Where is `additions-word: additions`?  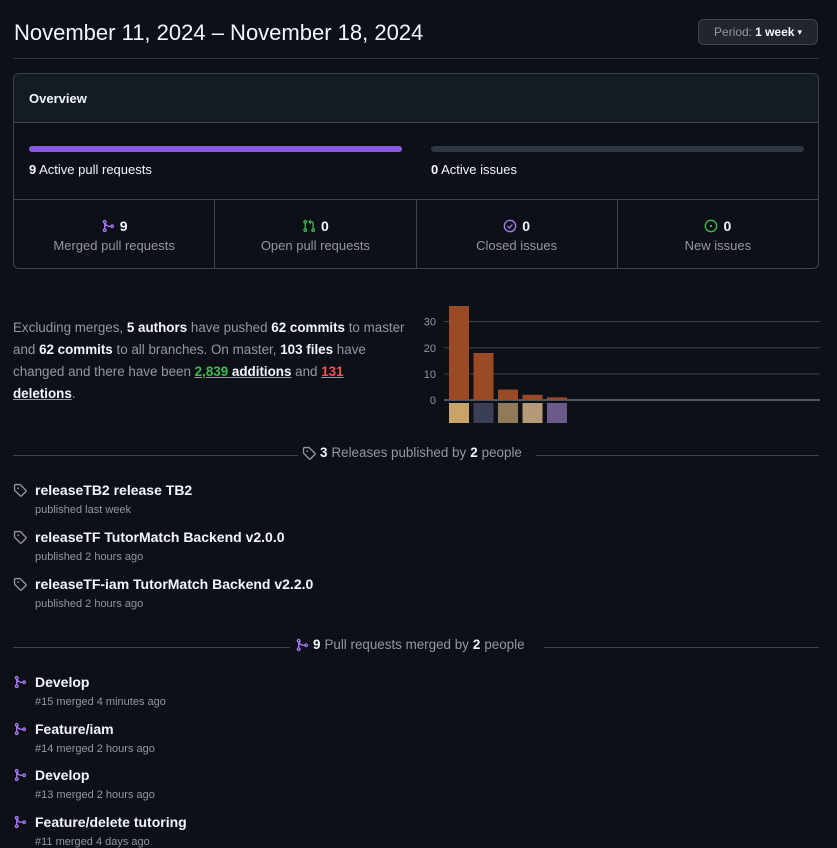
additions-word: additions is located at coordinates (261, 371).